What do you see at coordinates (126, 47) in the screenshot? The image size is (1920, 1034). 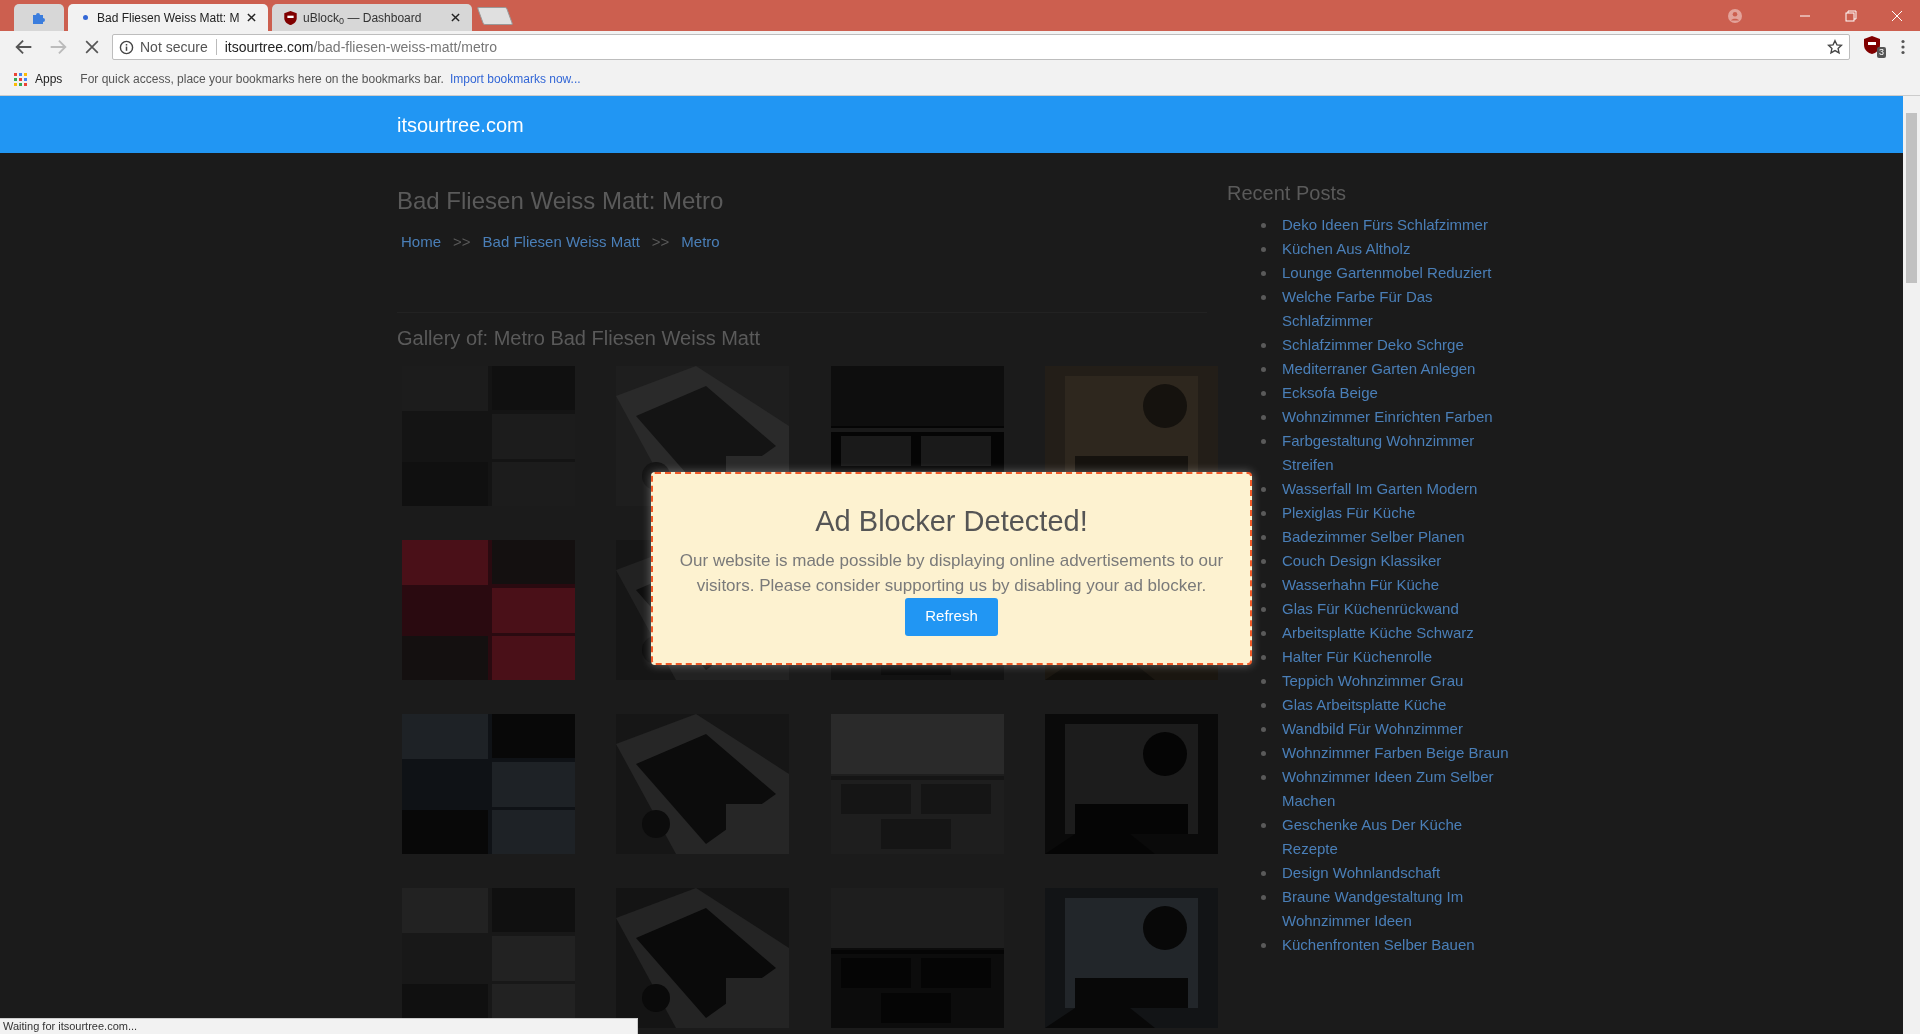 I see `info-icon` at bounding box center [126, 47].